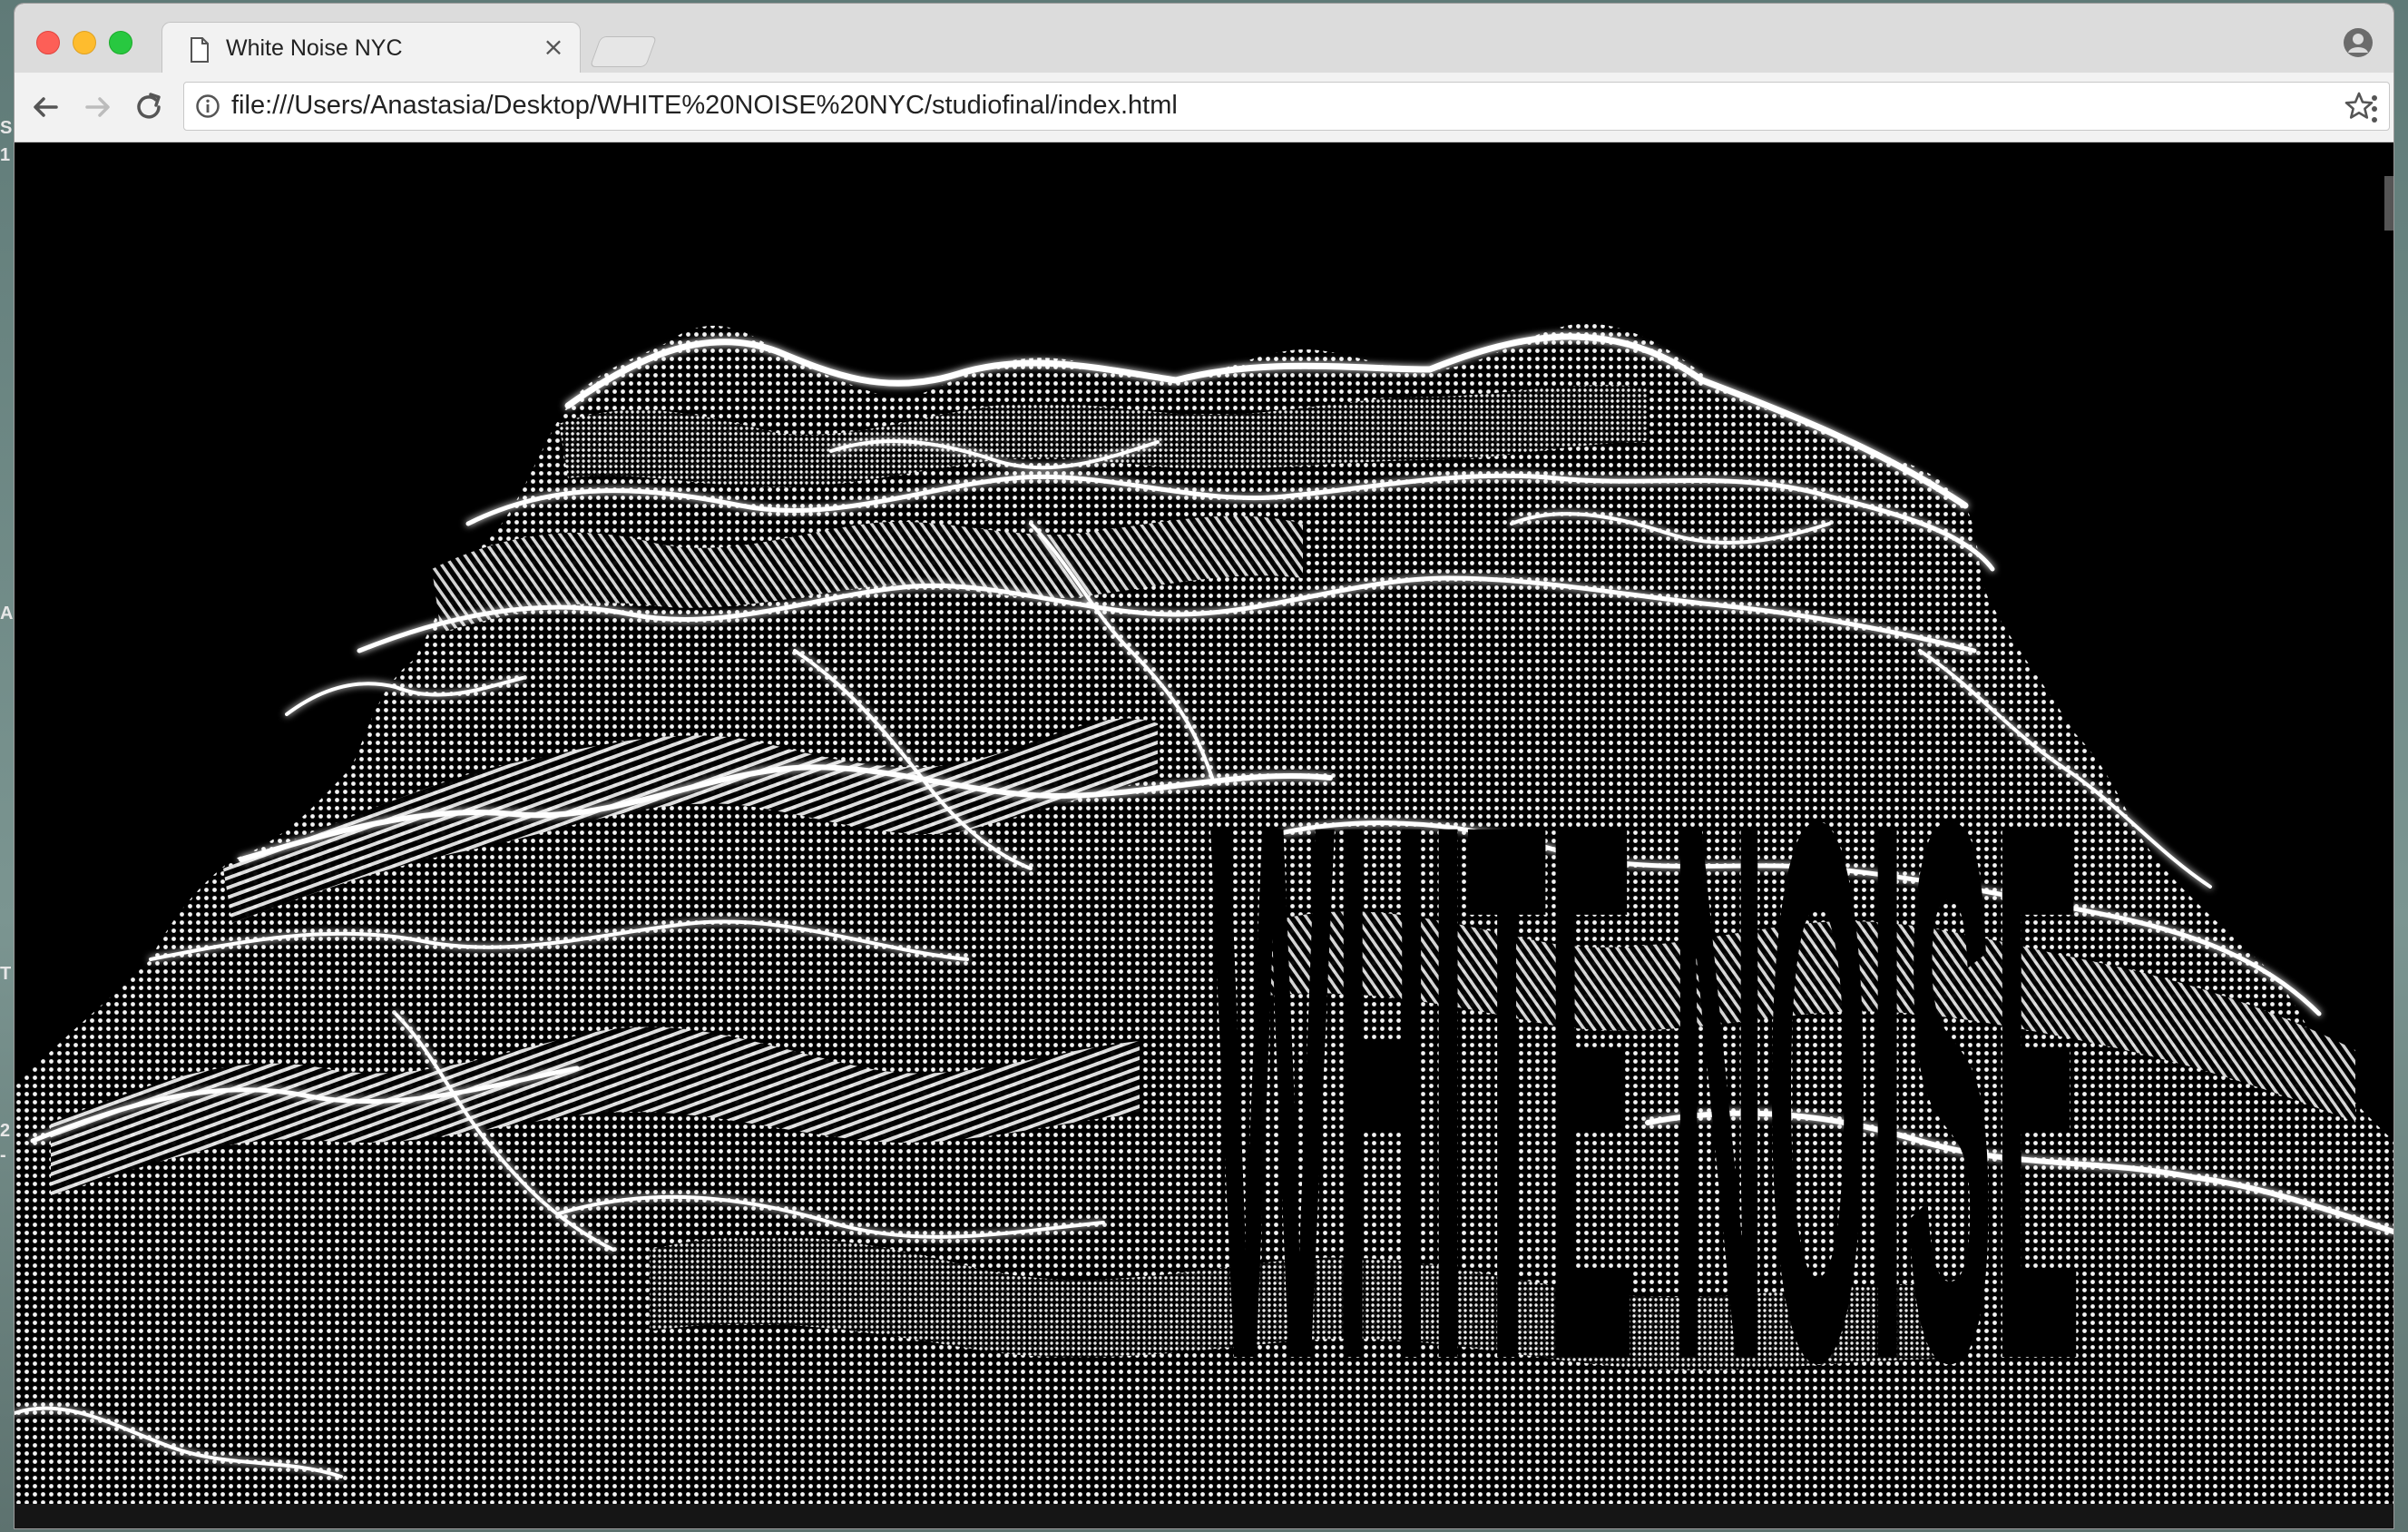  I want to click on info-icon, so click(208, 106).